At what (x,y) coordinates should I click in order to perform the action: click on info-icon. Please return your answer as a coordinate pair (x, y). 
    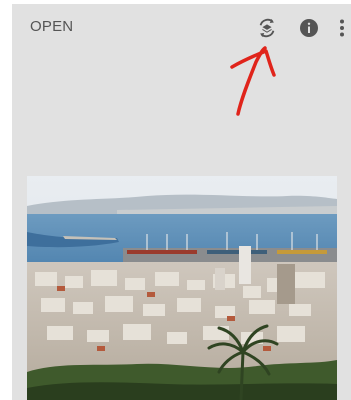
    Looking at the image, I should click on (309, 28).